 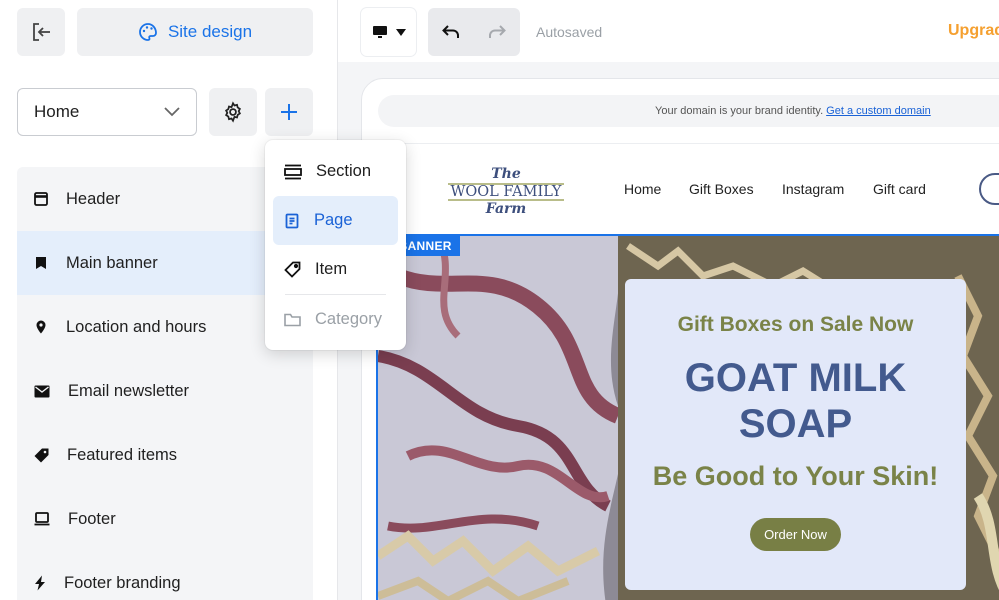 What do you see at coordinates (41, 327) in the screenshot?
I see `location-pin-icon` at bounding box center [41, 327].